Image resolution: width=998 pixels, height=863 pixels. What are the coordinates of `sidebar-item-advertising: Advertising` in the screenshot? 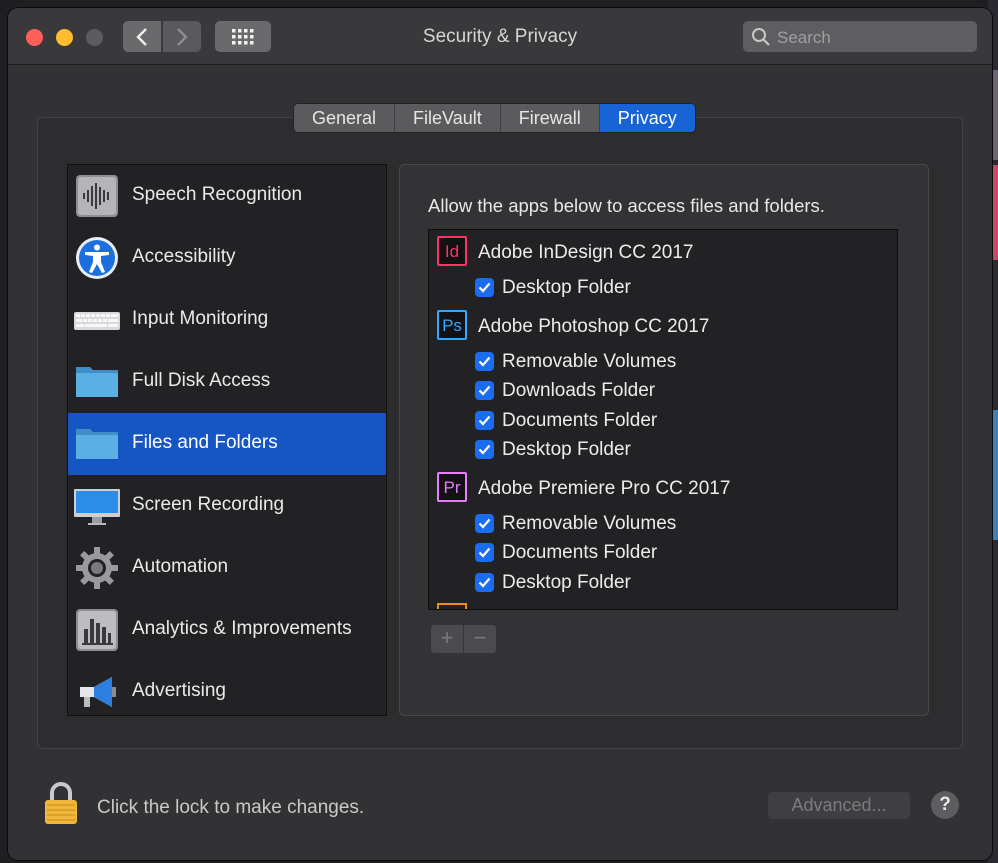 It's located at (227, 692).